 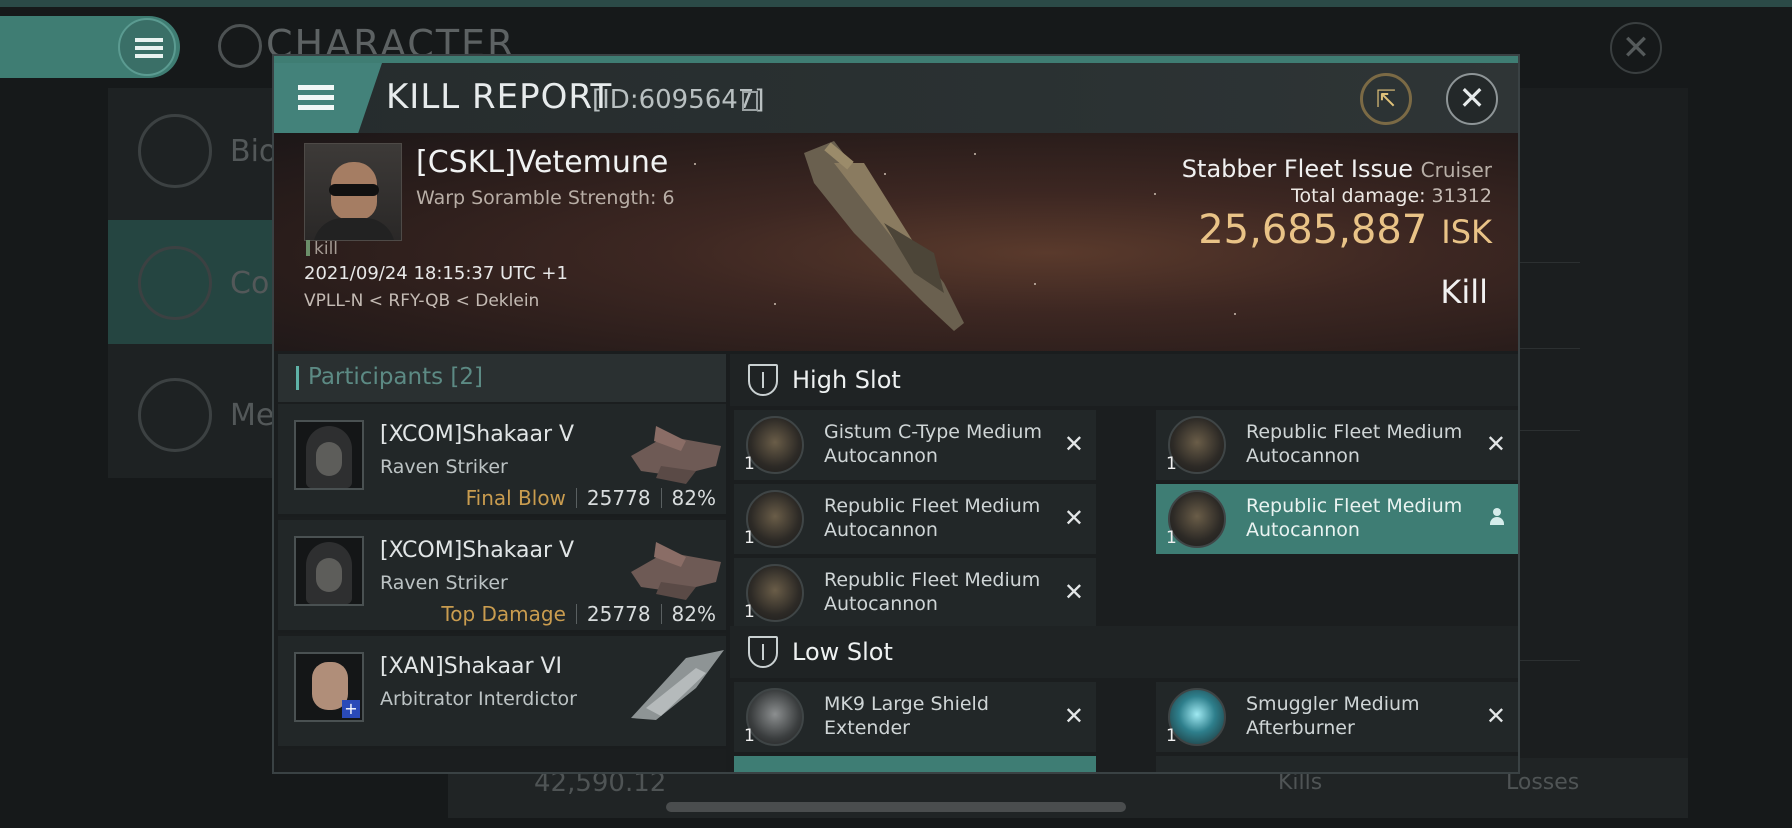 What do you see at coordinates (326, 249) in the screenshot?
I see `kill-tag-label: kill` at bounding box center [326, 249].